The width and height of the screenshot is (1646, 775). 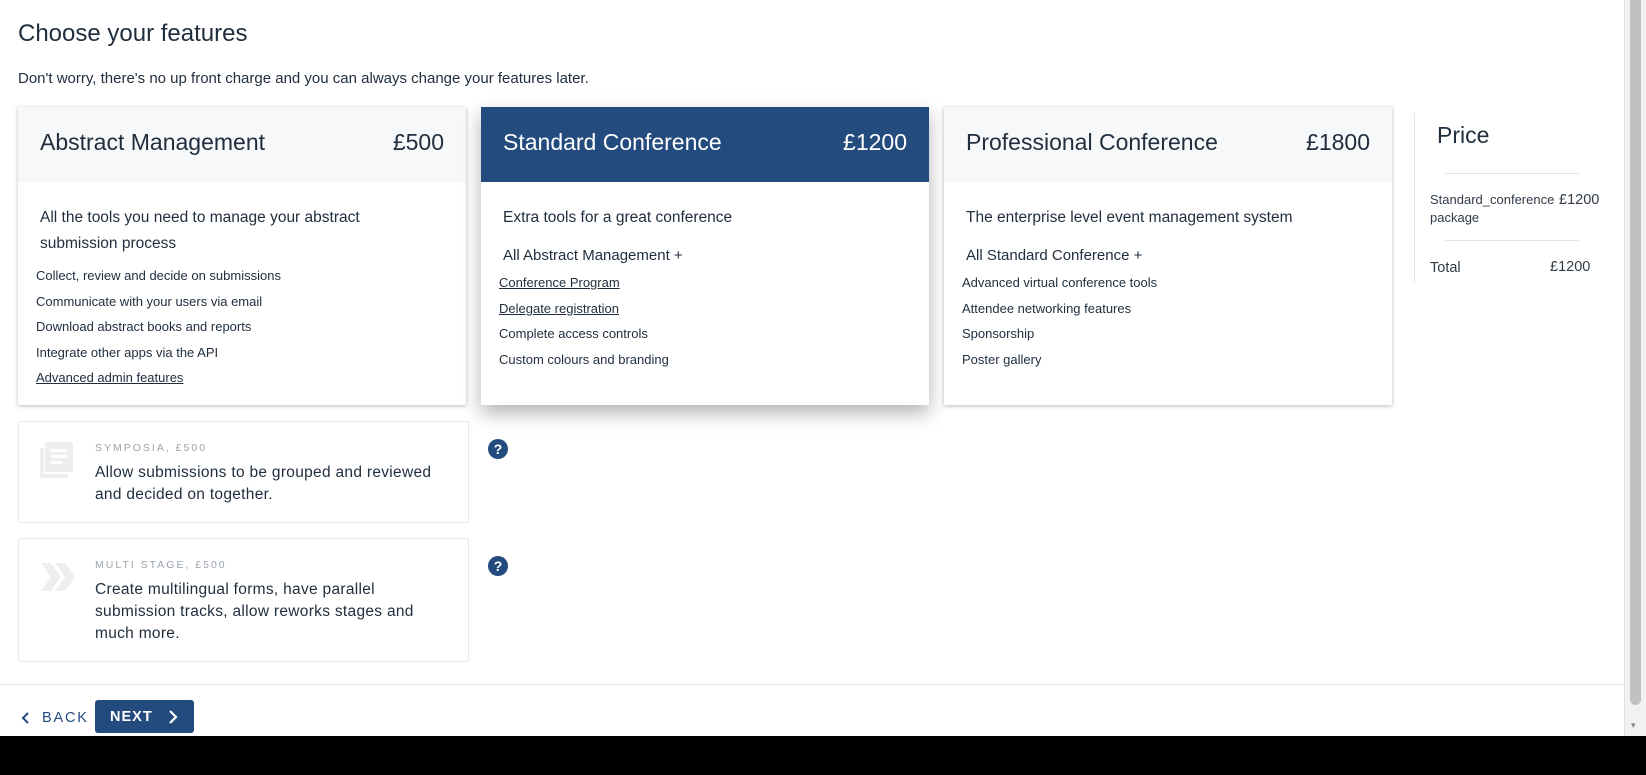 I want to click on price-line-item-amount: £1200, so click(x=1579, y=200).